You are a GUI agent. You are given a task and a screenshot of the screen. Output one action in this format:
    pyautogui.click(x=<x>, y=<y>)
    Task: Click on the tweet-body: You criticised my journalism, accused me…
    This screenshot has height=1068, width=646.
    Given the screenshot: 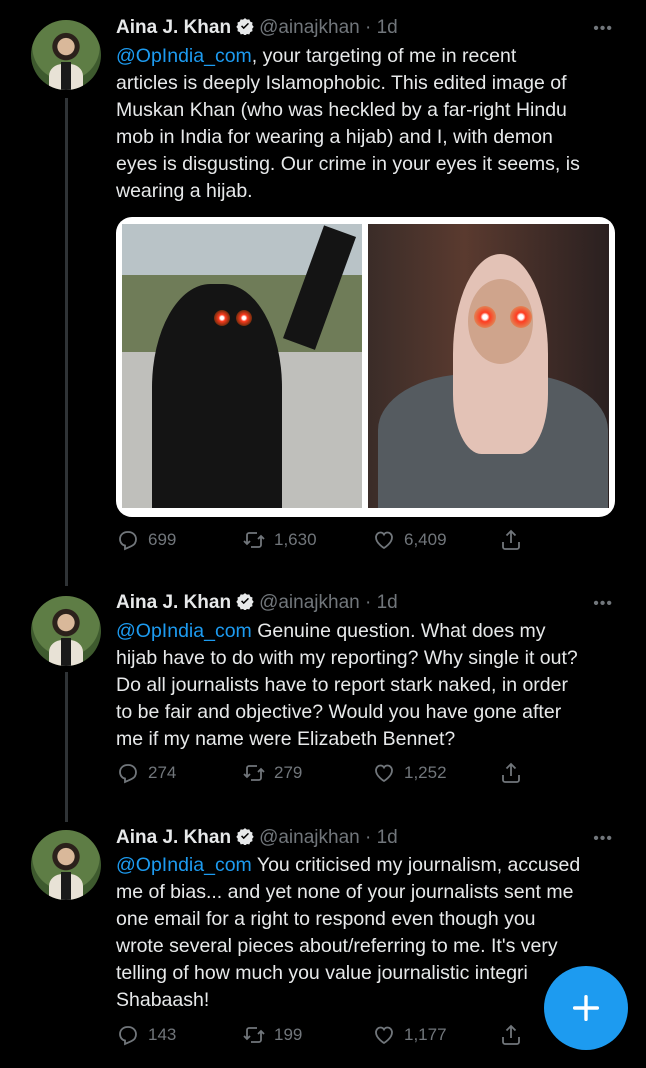 What is the action you would take?
    pyautogui.click(x=348, y=932)
    